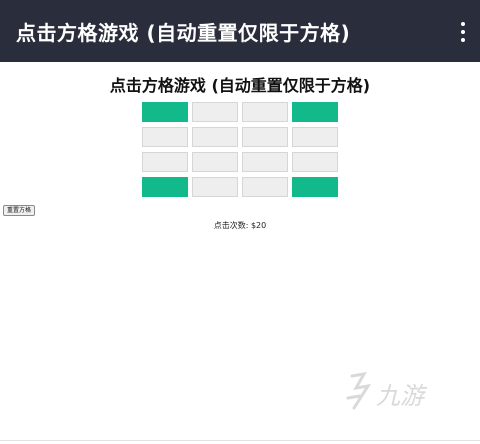 Image resolution: width=480 pixels, height=444 pixels. What do you see at coordinates (402, 396) in the screenshot?
I see `watermark-text: 九游` at bounding box center [402, 396].